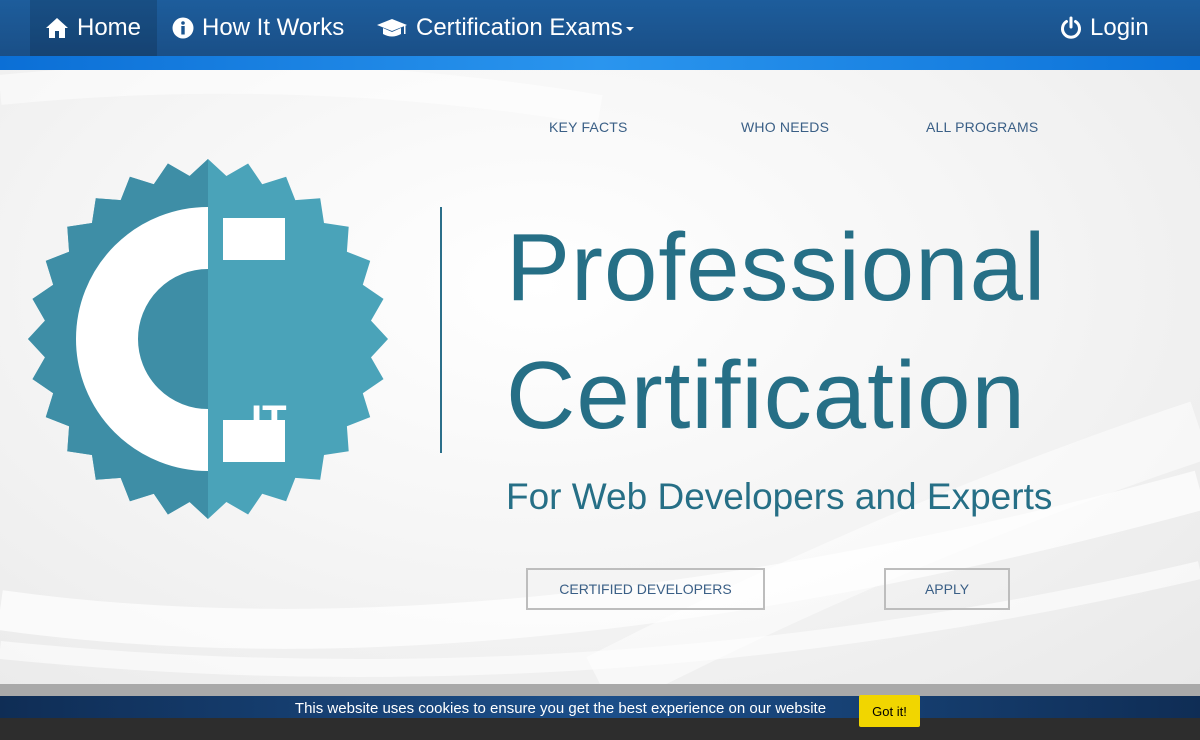  Describe the element at coordinates (208, 339) in the screenshot. I see `certification-badge-logo: IT` at that location.